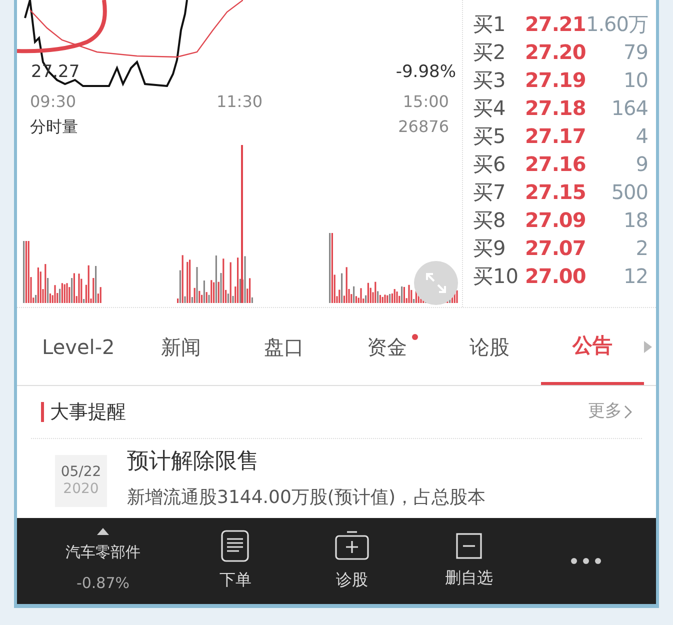  Describe the element at coordinates (554, 136) in the screenshot. I see `bid-price: 27.17` at that location.